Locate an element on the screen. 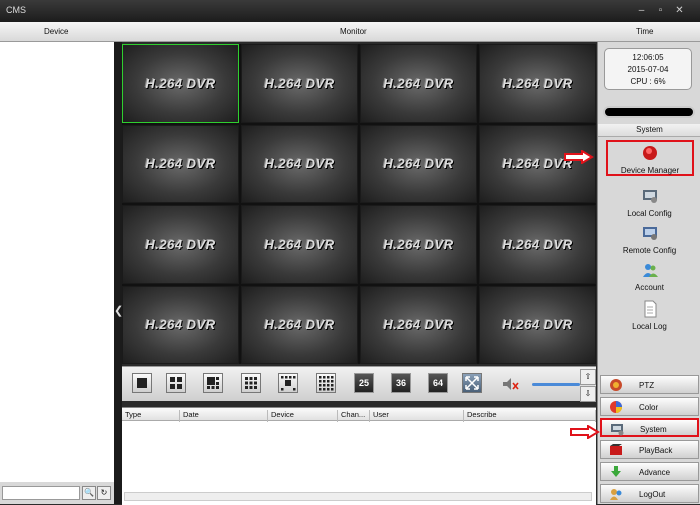  nav-playback-button: PlayBack is located at coordinates (649, 449).